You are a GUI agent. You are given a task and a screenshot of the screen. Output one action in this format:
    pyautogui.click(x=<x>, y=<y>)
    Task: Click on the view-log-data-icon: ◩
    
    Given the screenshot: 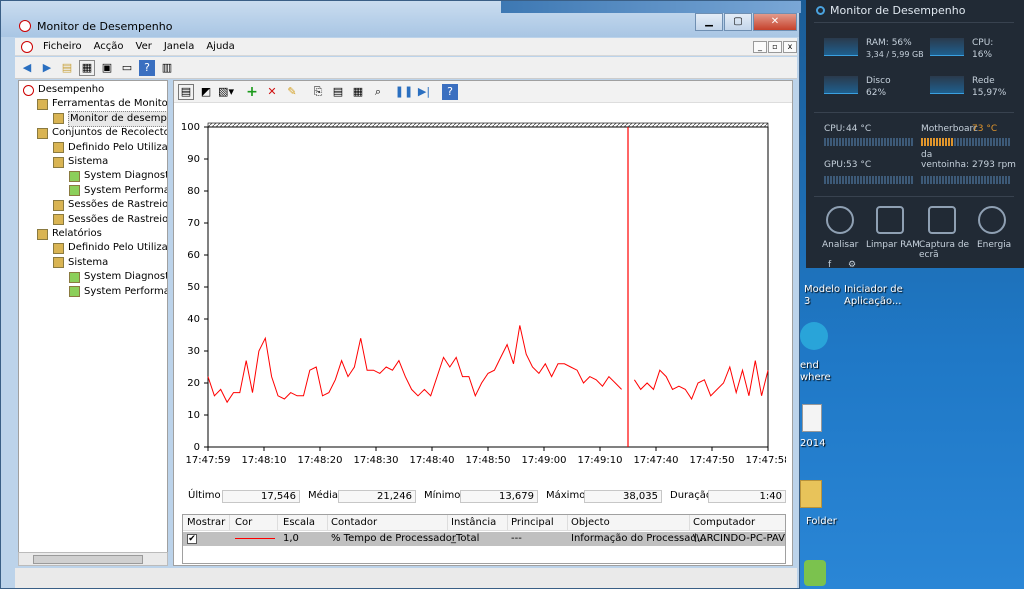 What is the action you would take?
    pyautogui.click(x=206, y=92)
    